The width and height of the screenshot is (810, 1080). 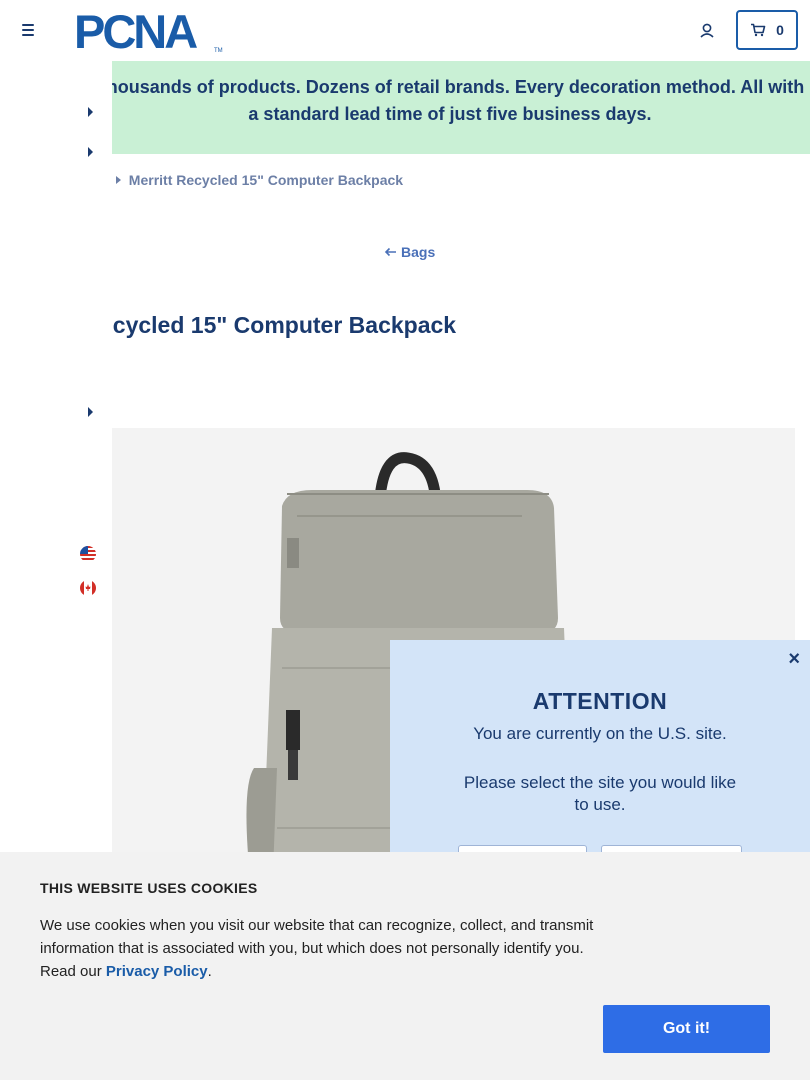 What do you see at coordinates (600, 733) in the screenshot?
I see `modal-message: You are currently on the U.S. site.` at bounding box center [600, 733].